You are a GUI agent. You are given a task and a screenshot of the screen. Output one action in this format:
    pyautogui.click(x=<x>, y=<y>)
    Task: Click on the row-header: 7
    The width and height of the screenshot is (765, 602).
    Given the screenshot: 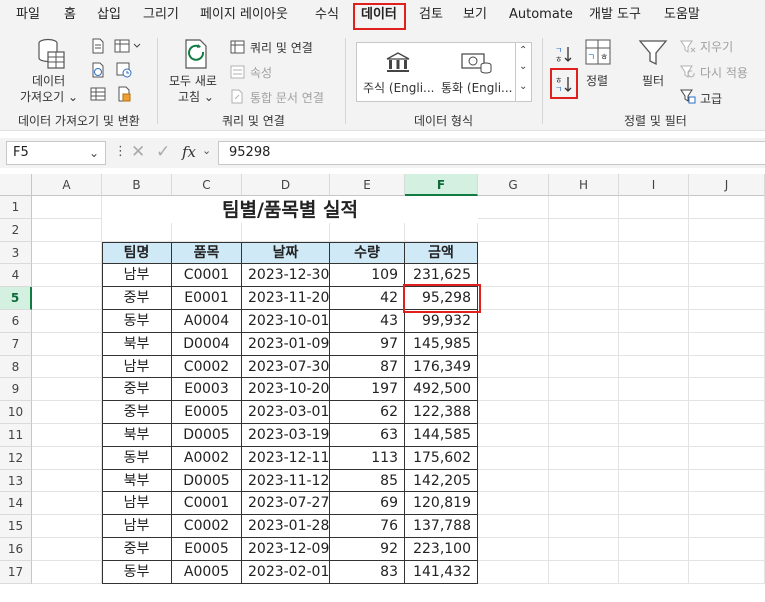 What is the action you would take?
    pyautogui.click(x=16, y=344)
    